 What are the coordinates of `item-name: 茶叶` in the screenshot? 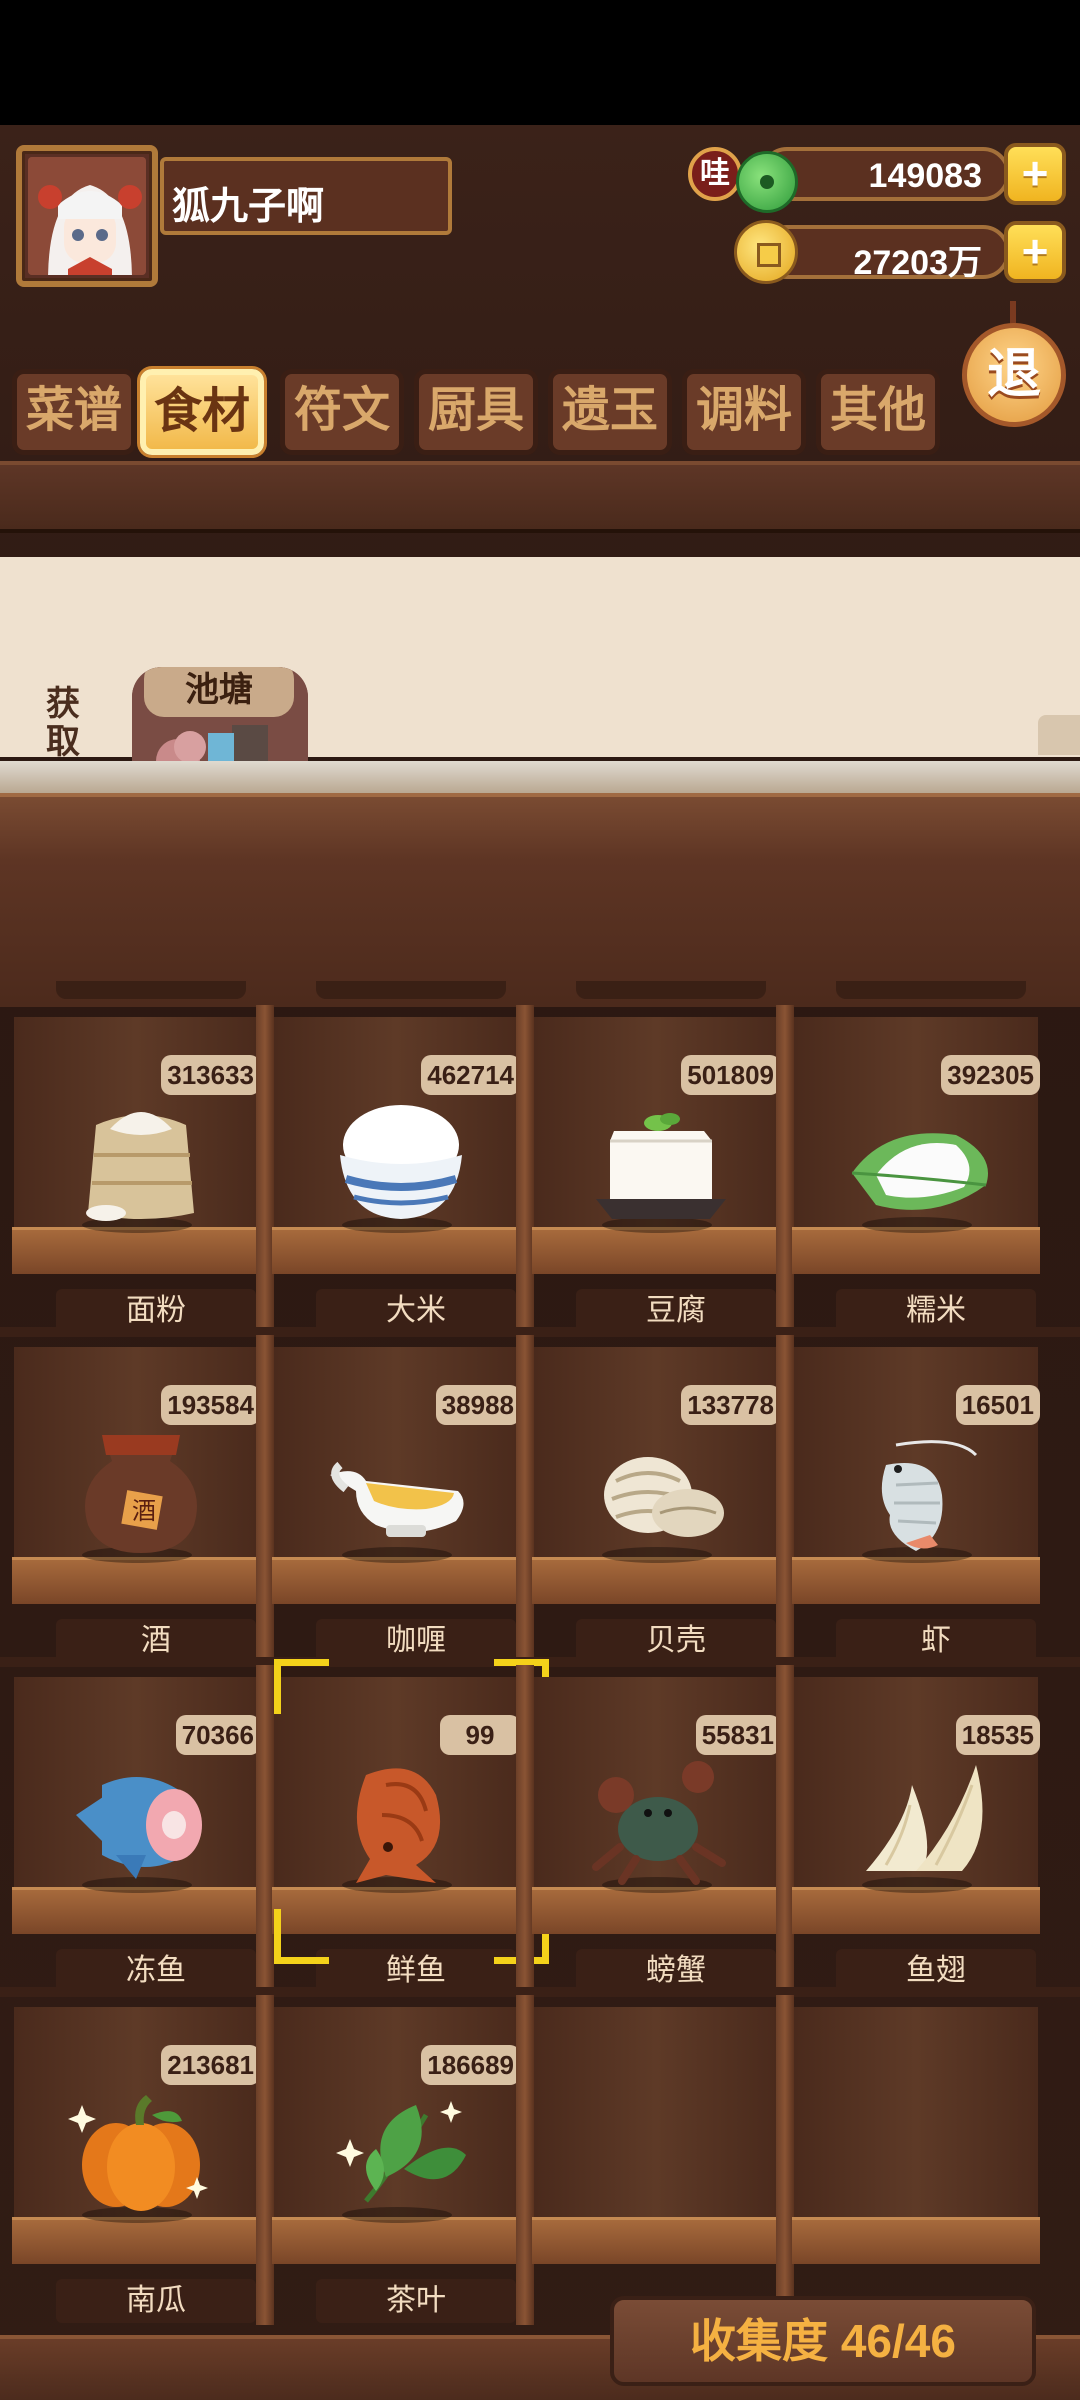 It's located at (416, 2301).